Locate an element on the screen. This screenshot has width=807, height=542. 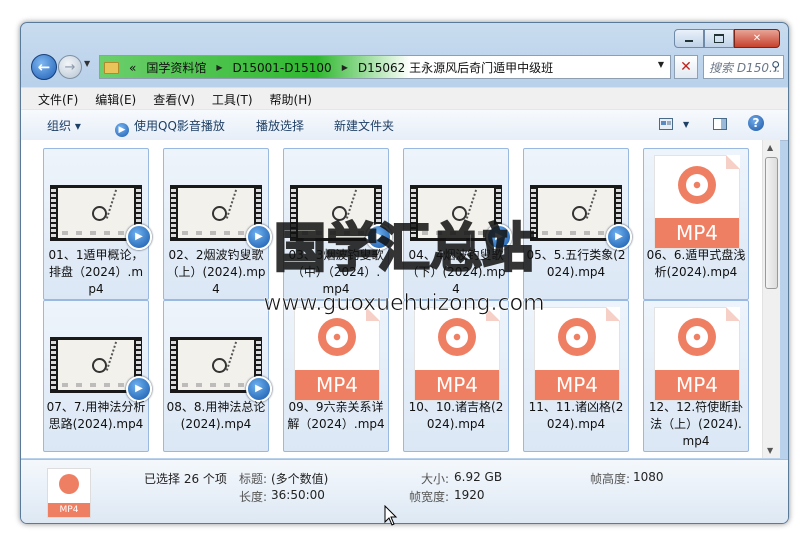
vertical-scrollbar: ▲ ▼ is located at coordinates (771, 299).